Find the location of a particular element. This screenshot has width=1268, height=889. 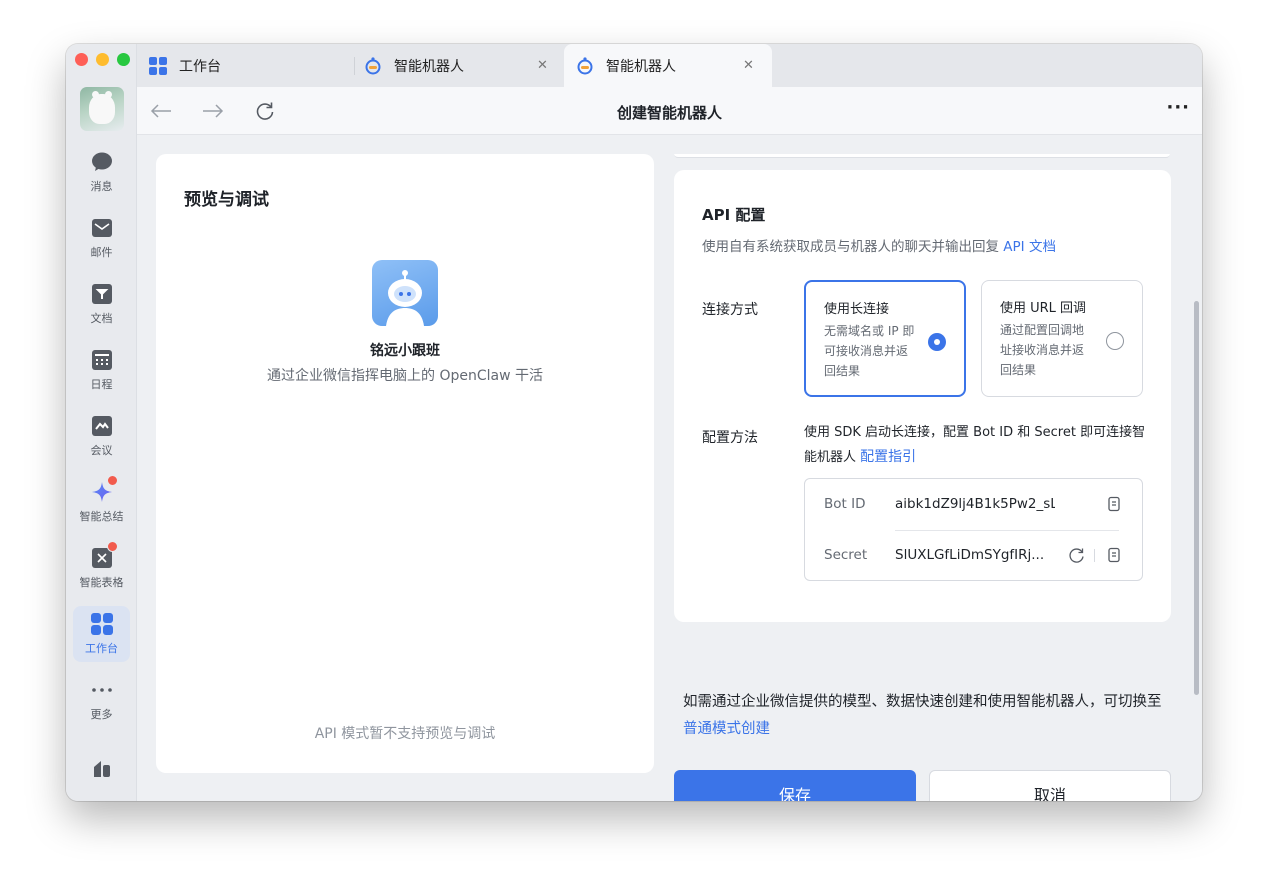

calendar-icon is located at coordinates (102, 360).